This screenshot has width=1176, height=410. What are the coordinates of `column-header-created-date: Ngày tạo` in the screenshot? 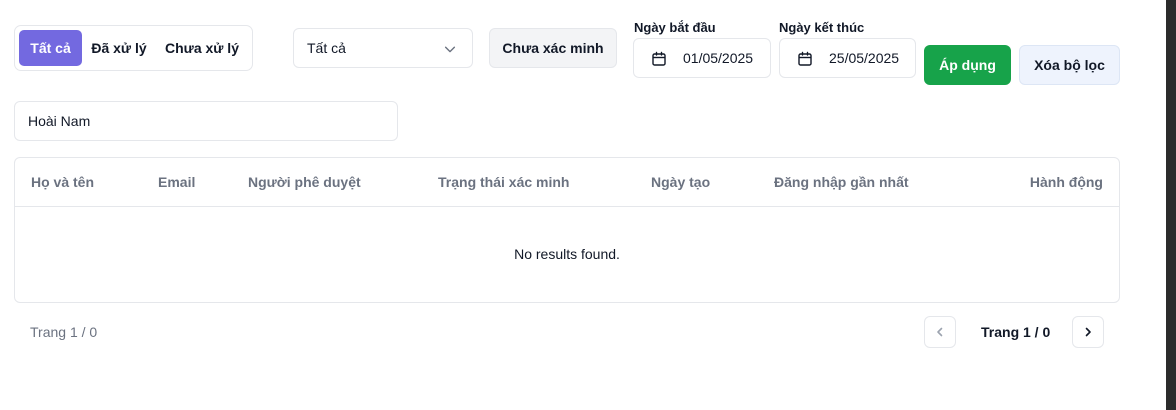 It's located at (681, 182).